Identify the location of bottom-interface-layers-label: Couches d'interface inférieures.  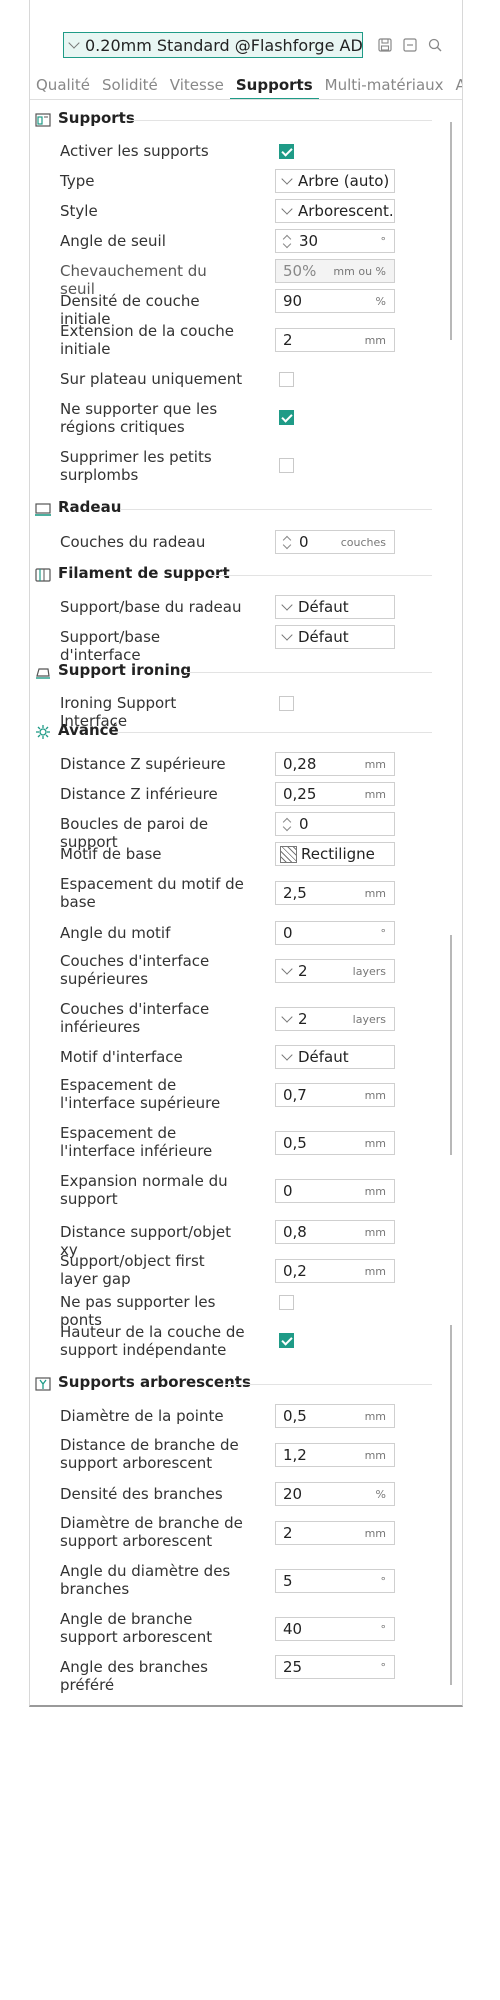
(135, 1018).